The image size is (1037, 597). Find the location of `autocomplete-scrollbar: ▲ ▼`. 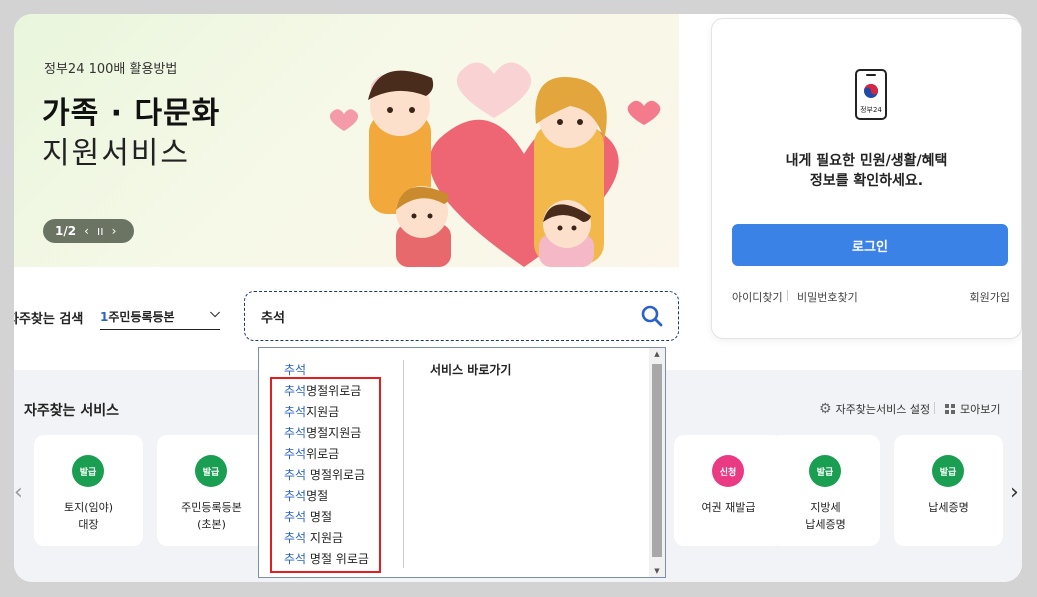

autocomplete-scrollbar: ▲ ▼ is located at coordinates (657, 462).